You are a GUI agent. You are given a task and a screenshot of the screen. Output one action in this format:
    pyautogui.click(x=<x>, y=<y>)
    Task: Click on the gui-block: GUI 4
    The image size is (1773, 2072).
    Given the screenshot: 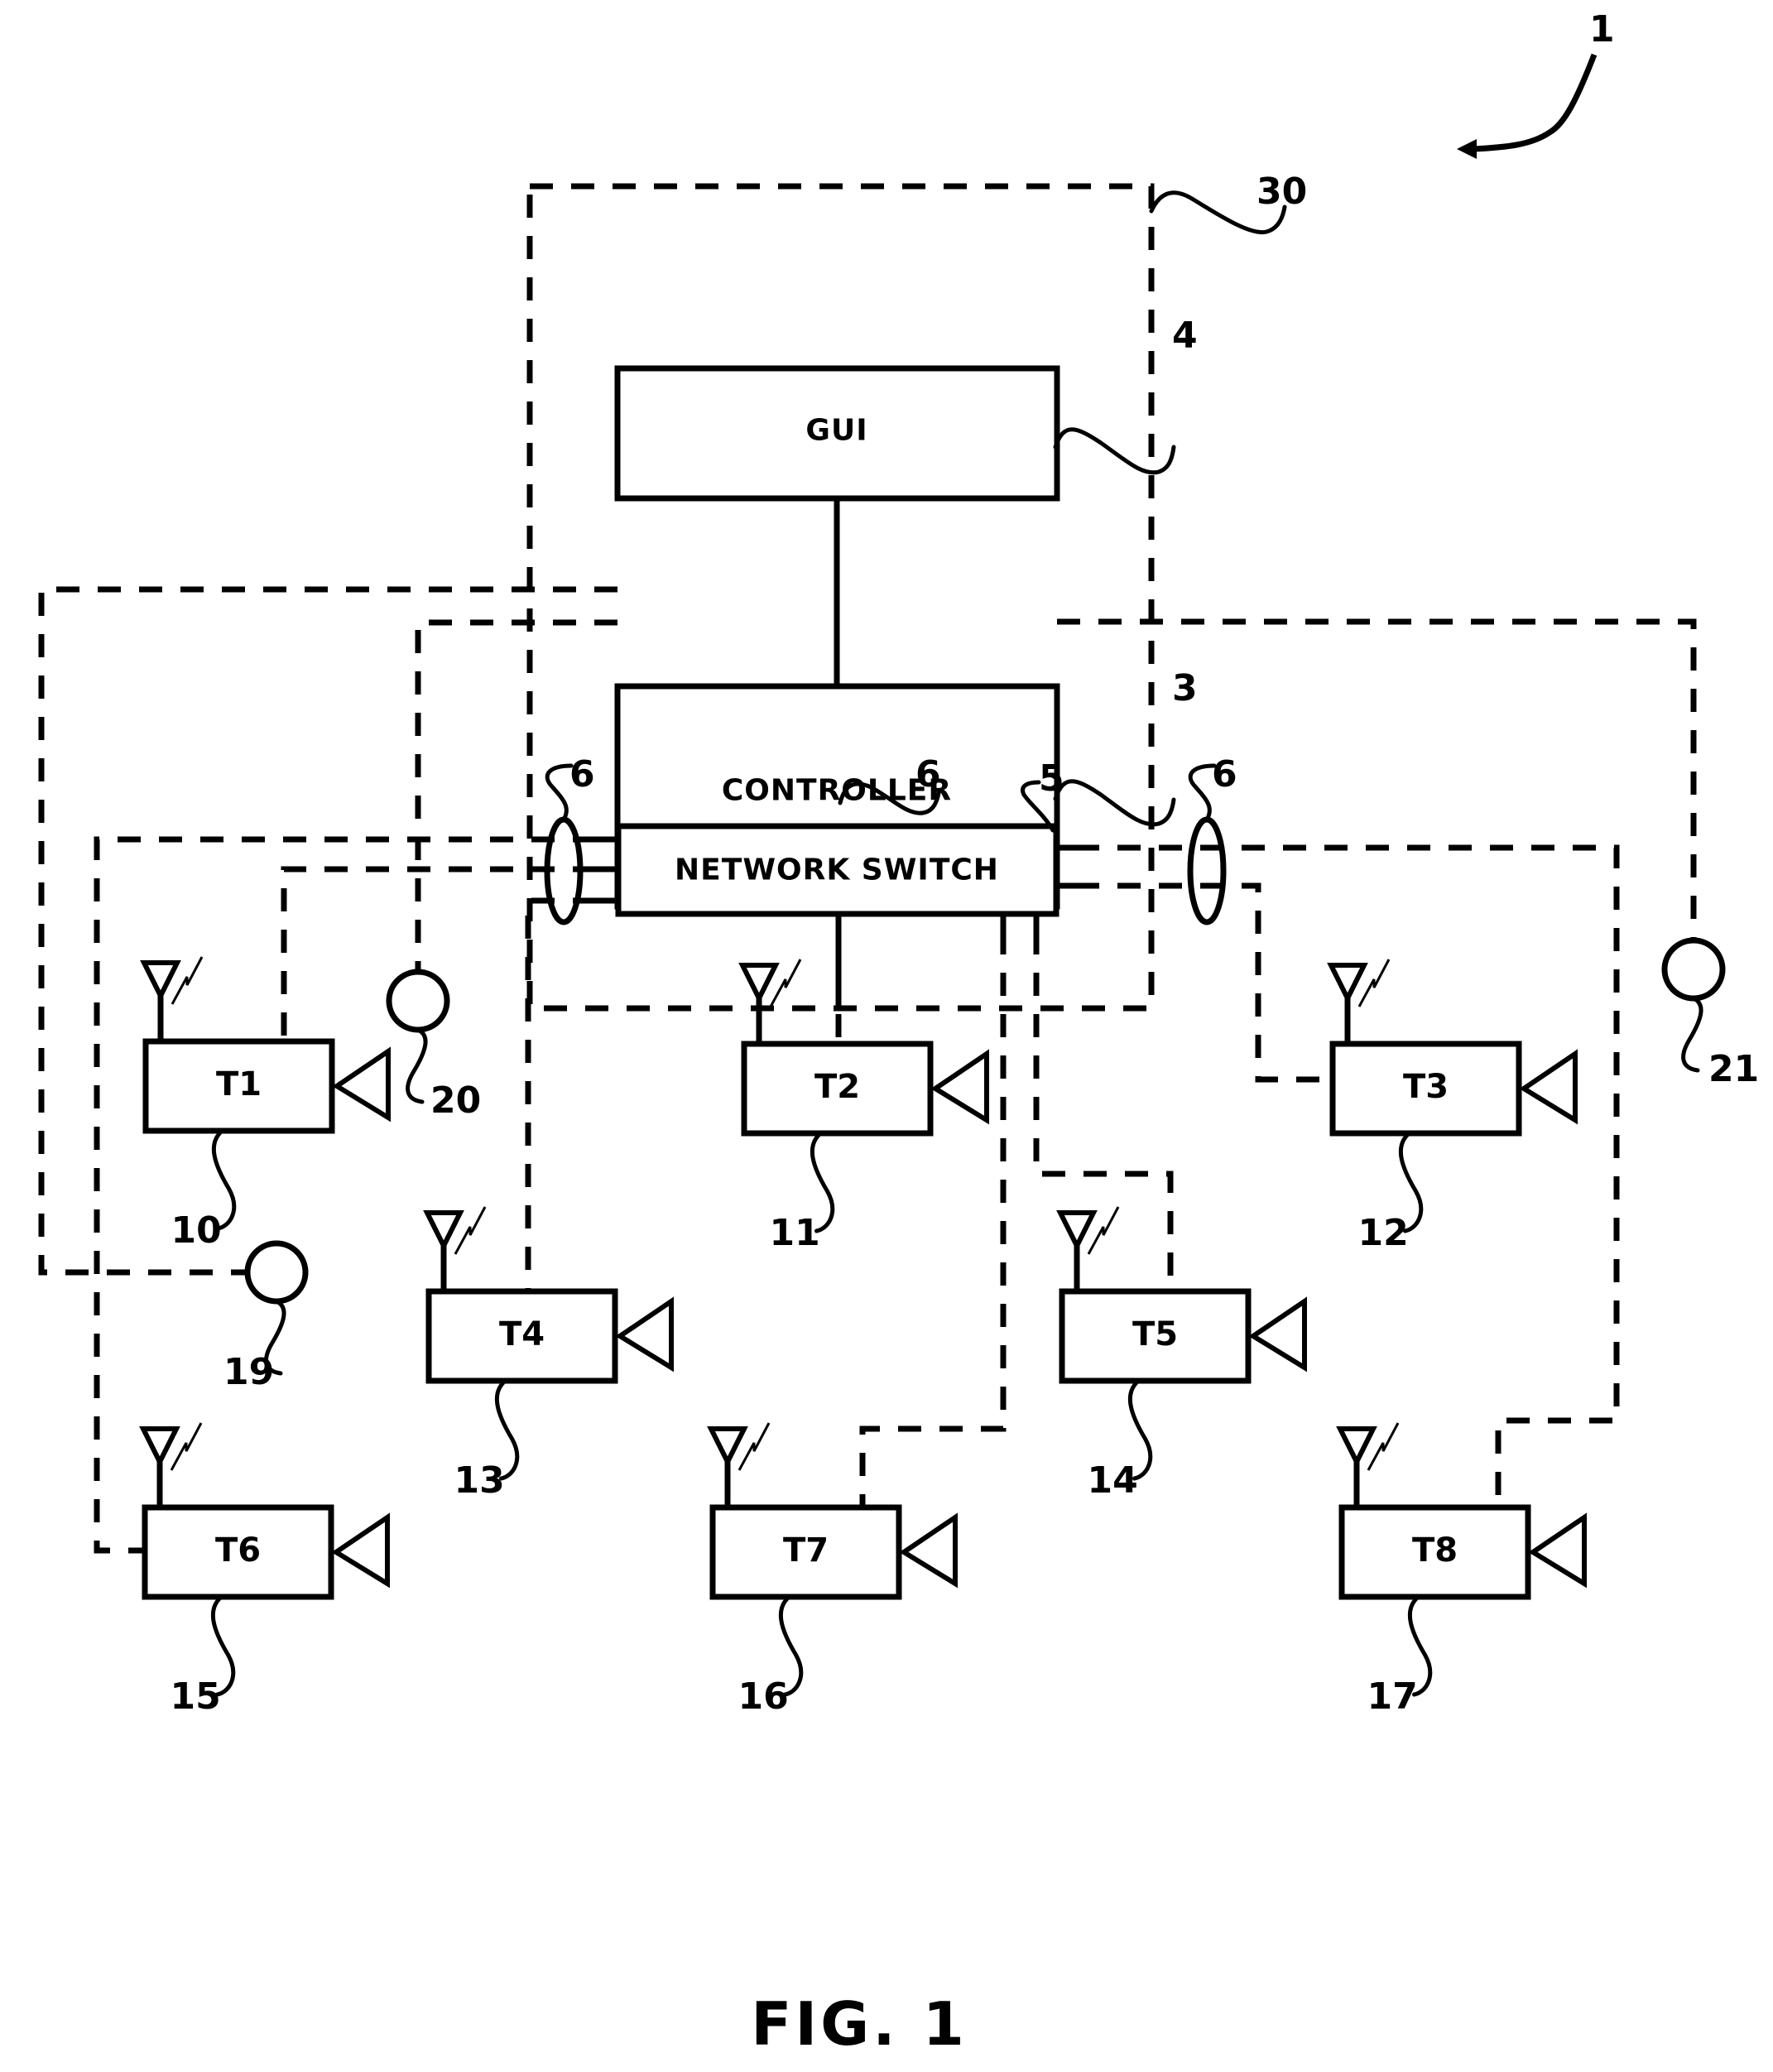 What is the action you would take?
    pyautogui.click(x=906, y=408)
    